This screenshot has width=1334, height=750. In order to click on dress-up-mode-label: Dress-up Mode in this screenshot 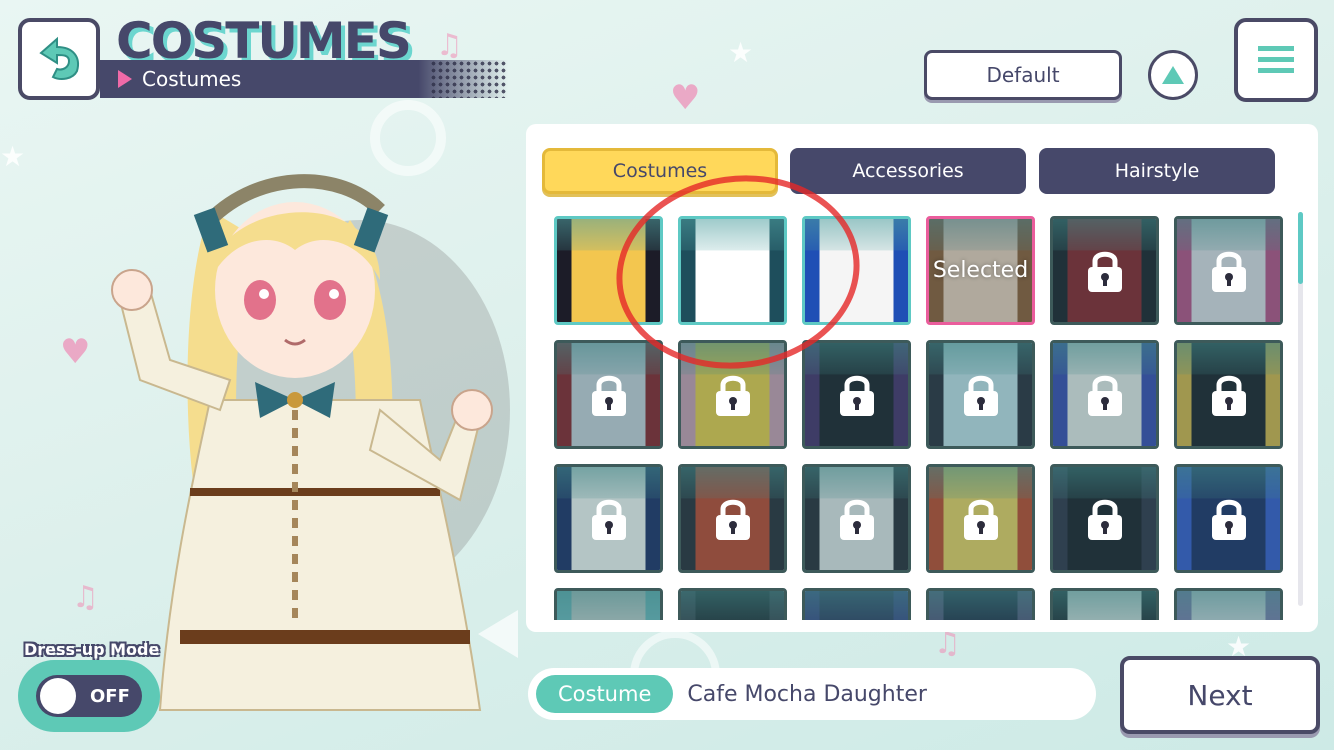, I will do `click(92, 649)`.